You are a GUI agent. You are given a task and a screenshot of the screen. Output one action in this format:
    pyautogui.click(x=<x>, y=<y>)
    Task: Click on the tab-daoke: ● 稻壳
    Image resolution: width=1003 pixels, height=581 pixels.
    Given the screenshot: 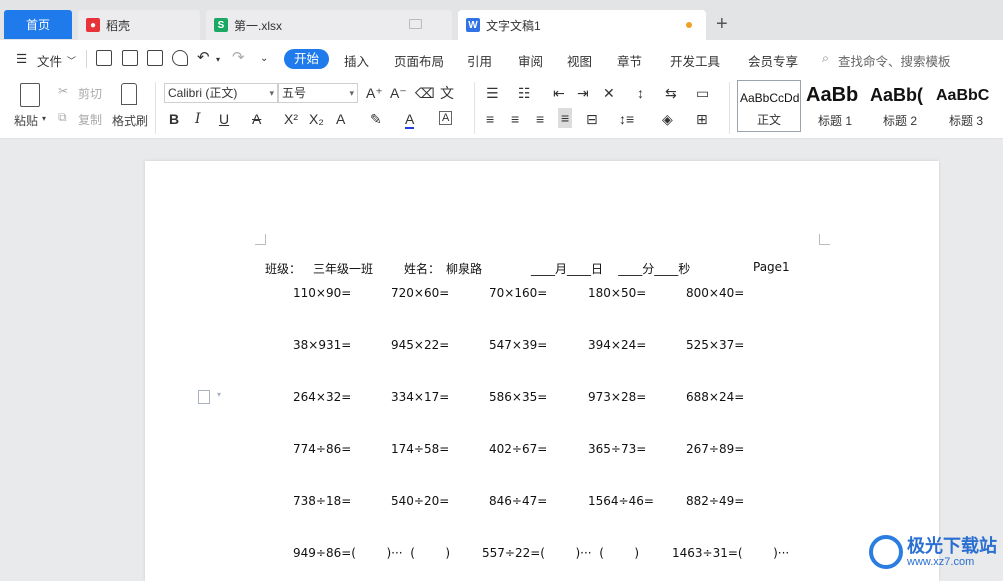 What is the action you would take?
    pyautogui.click(x=139, y=25)
    